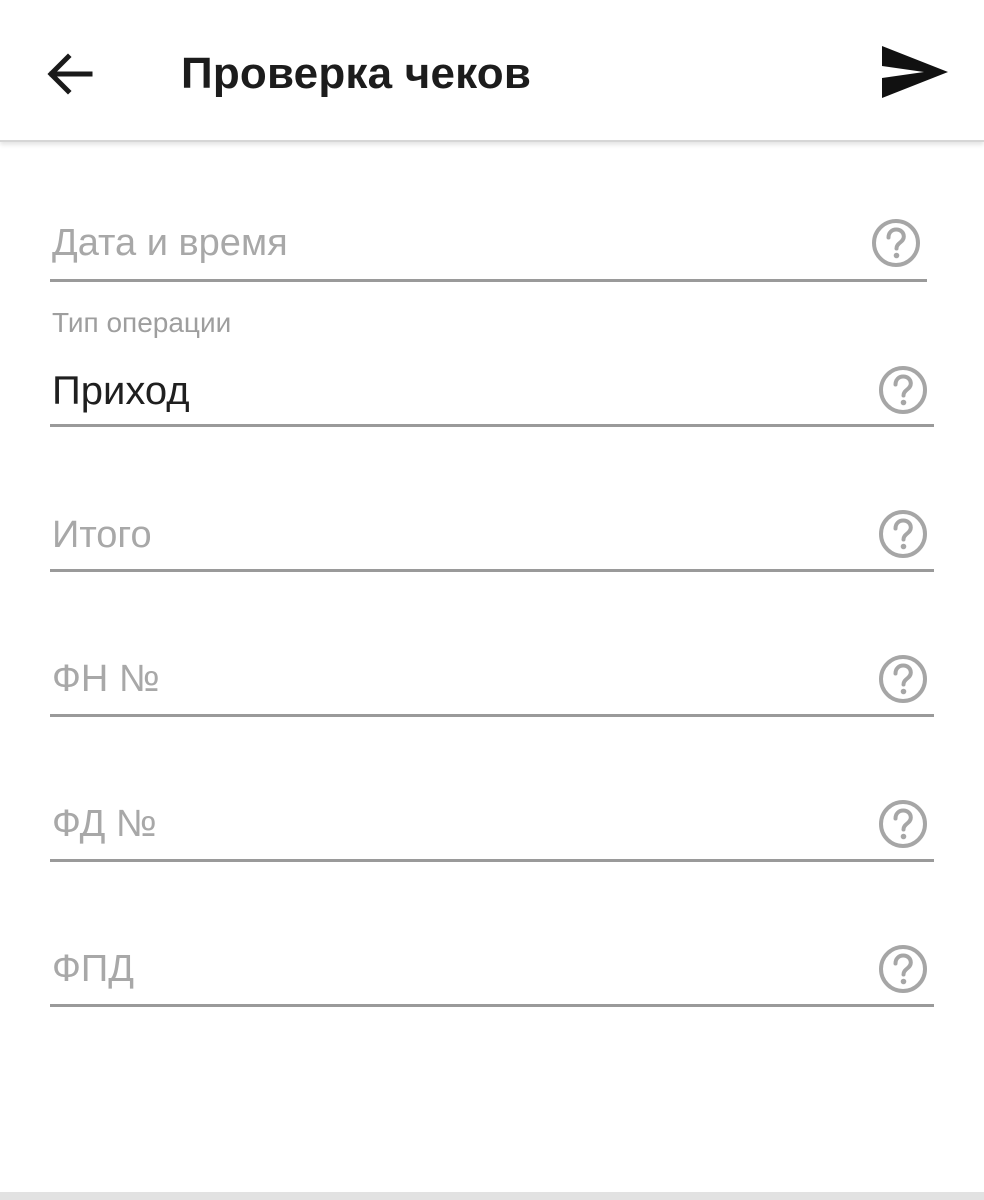 The width and height of the screenshot is (984, 1200). What do you see at coordinates (492, 425) in the screenshot?
I see `operation-type-underline` at bounding box center [492, 425].